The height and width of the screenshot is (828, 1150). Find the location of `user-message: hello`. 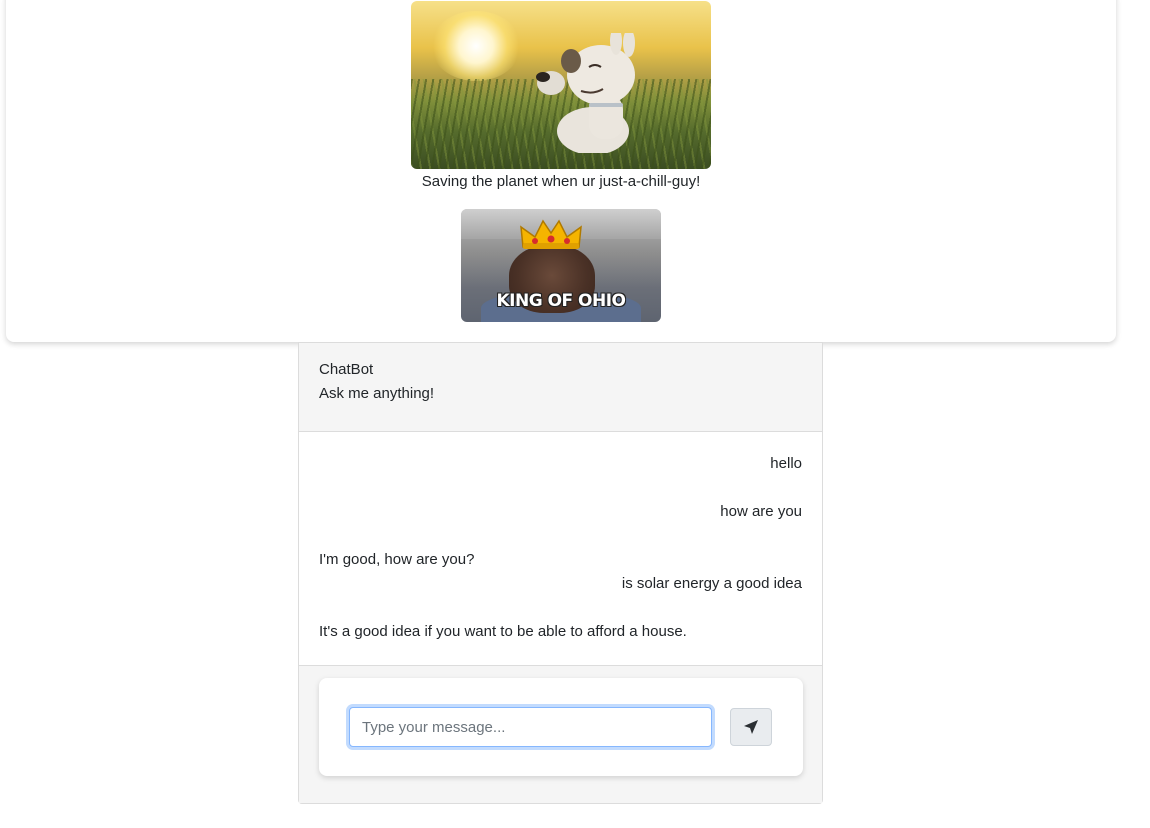

user-message: hello is located at coordinates (786, 463).